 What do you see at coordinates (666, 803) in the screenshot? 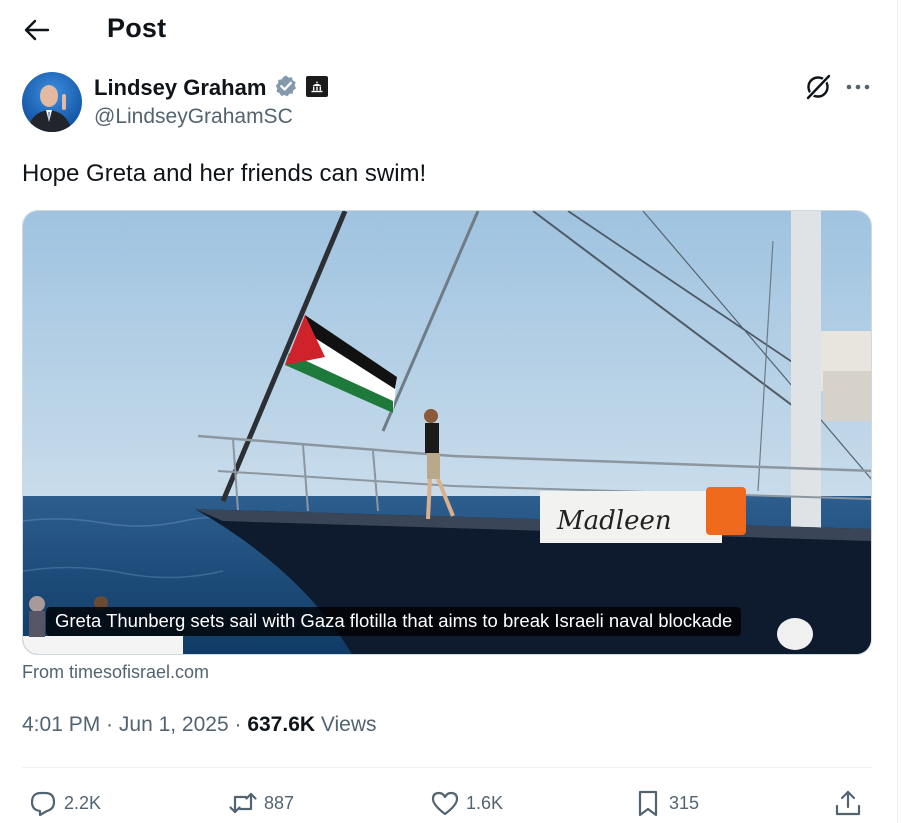
I see `bookmark-button: 315` at bounding box center [666, 803].